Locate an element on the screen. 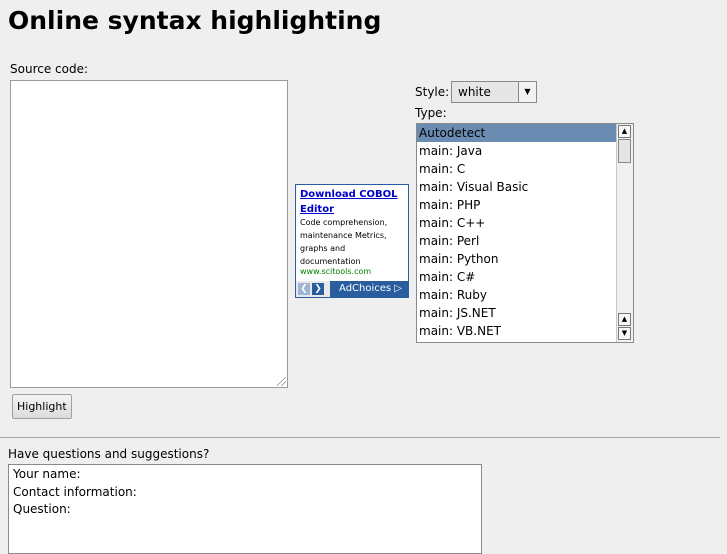 The height and width of the screenshot is (554, 727). type-option-c: main: C is located at coordinates (517, 169).